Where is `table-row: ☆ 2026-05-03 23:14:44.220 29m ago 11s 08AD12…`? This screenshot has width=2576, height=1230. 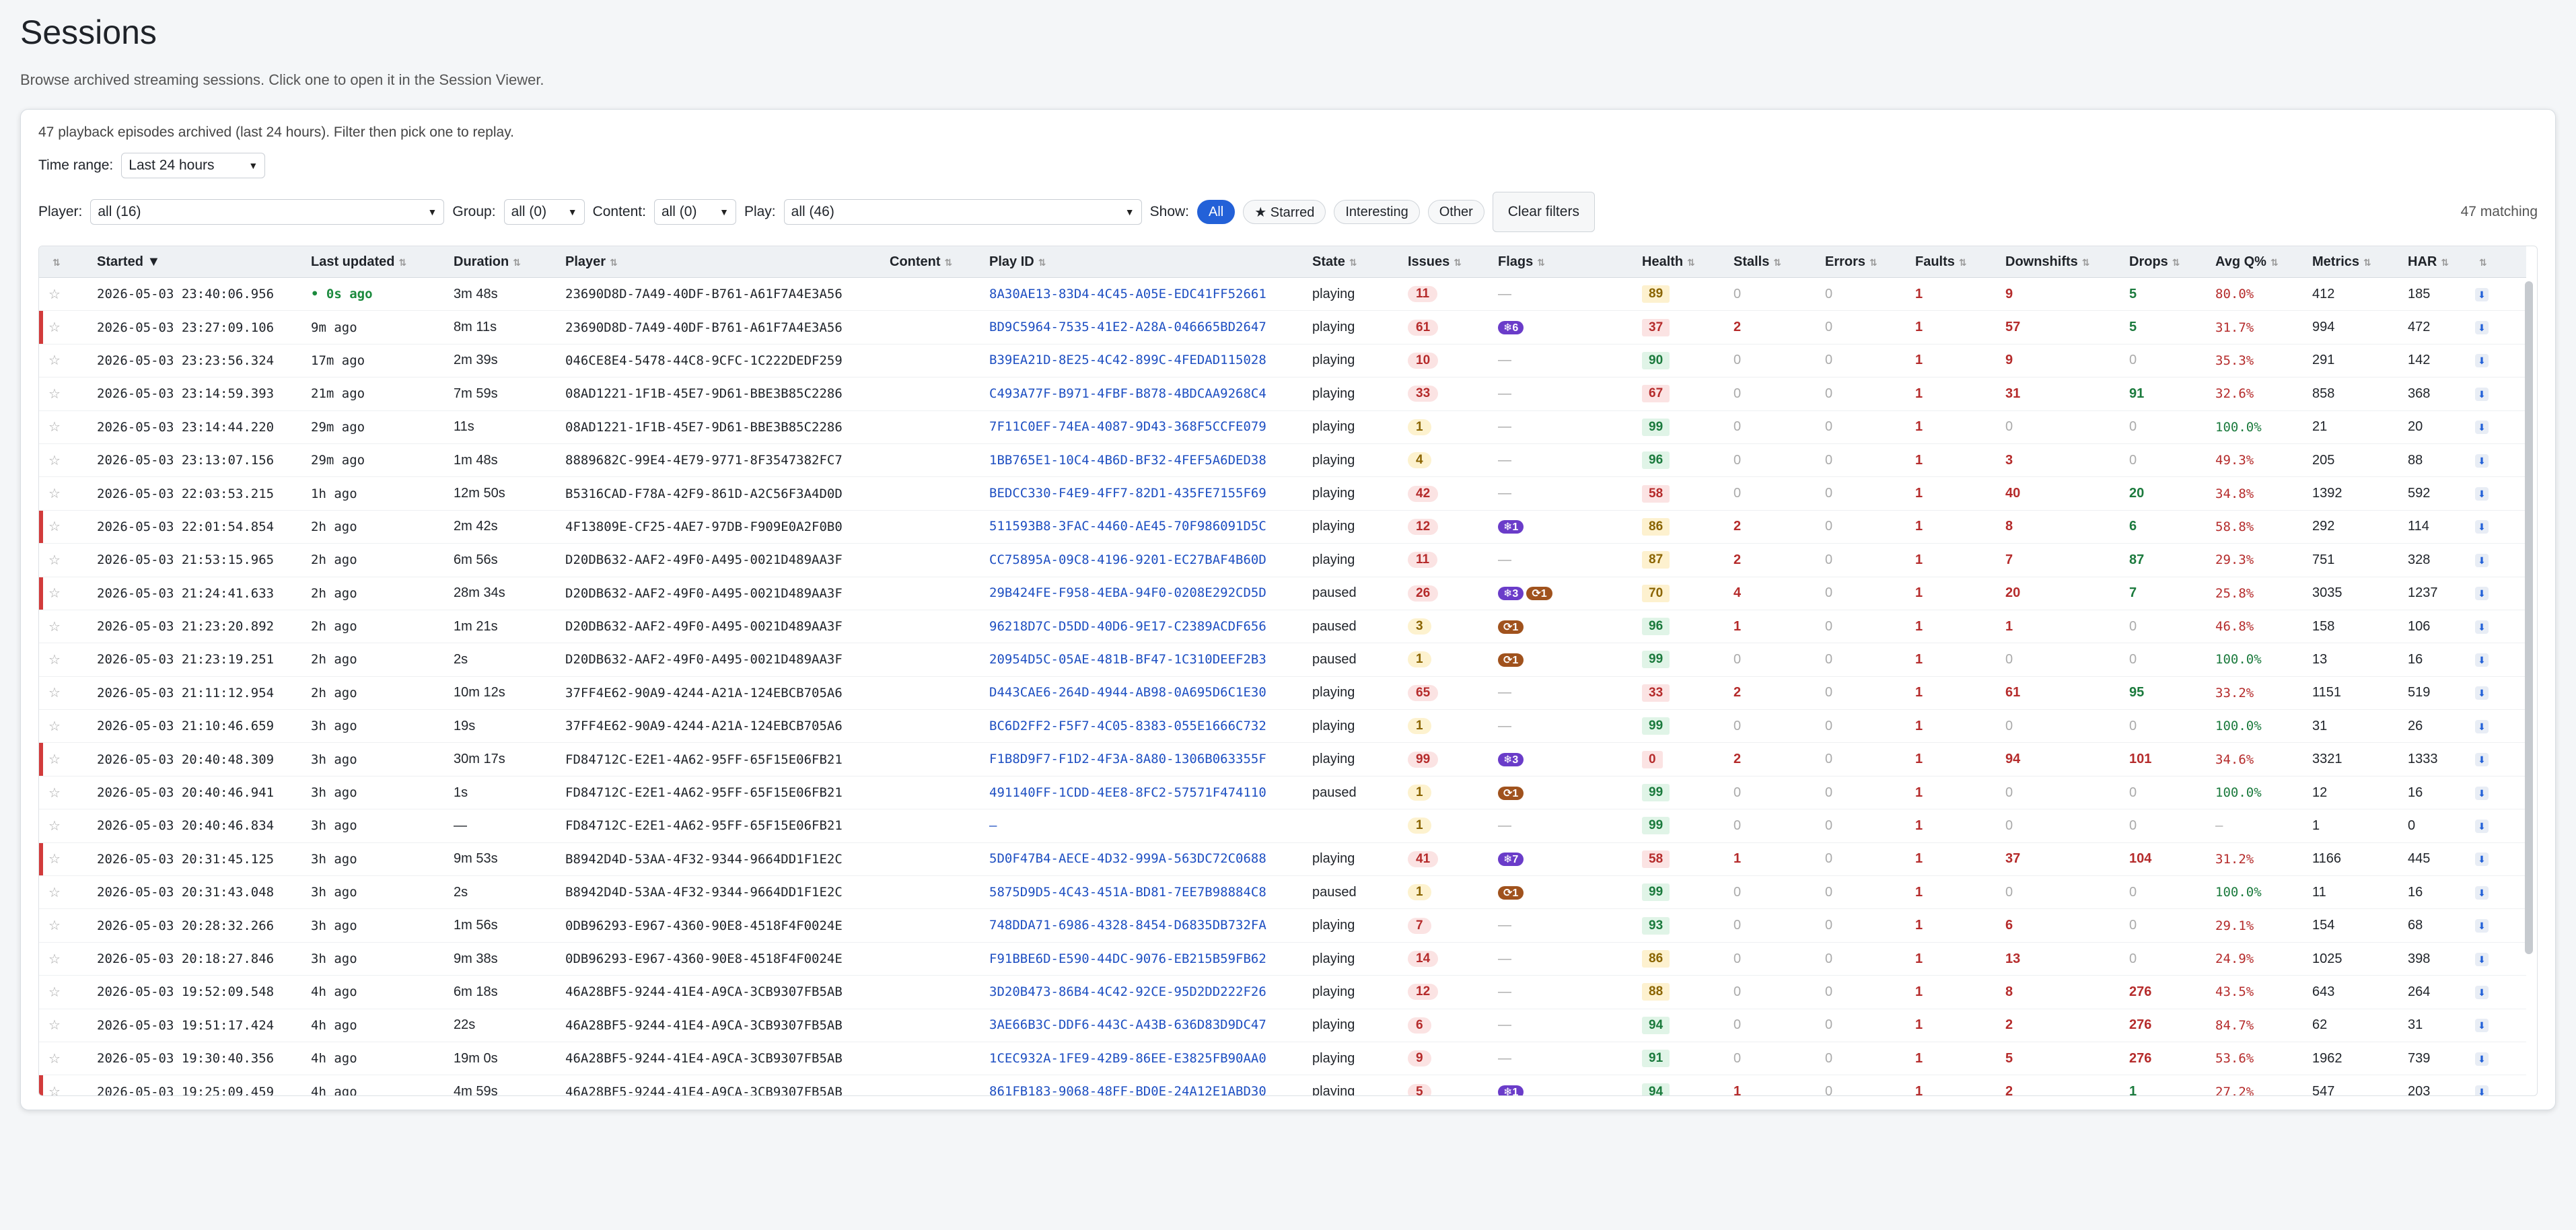 table-row: ☆ 2026-05-03 23:14:44.220 29m ago 11s 08AD12… is located at coordinates (1282, 427).